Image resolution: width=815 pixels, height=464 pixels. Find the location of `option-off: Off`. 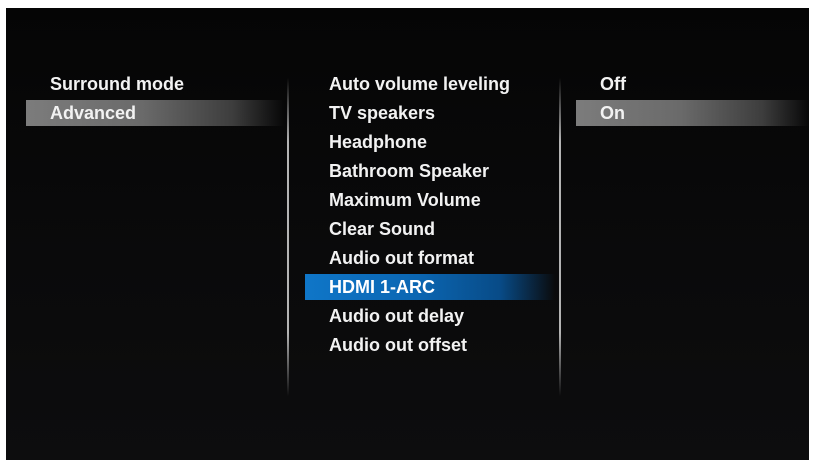

option-off: Off is located at coordinates (692, 84).